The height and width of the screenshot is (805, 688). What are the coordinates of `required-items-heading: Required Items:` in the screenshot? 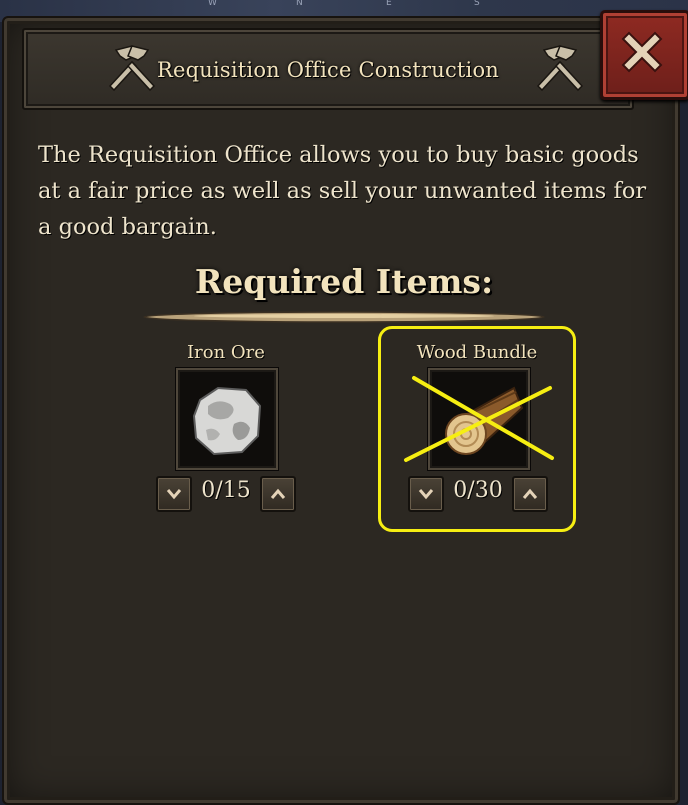 It's located at (344, 281).